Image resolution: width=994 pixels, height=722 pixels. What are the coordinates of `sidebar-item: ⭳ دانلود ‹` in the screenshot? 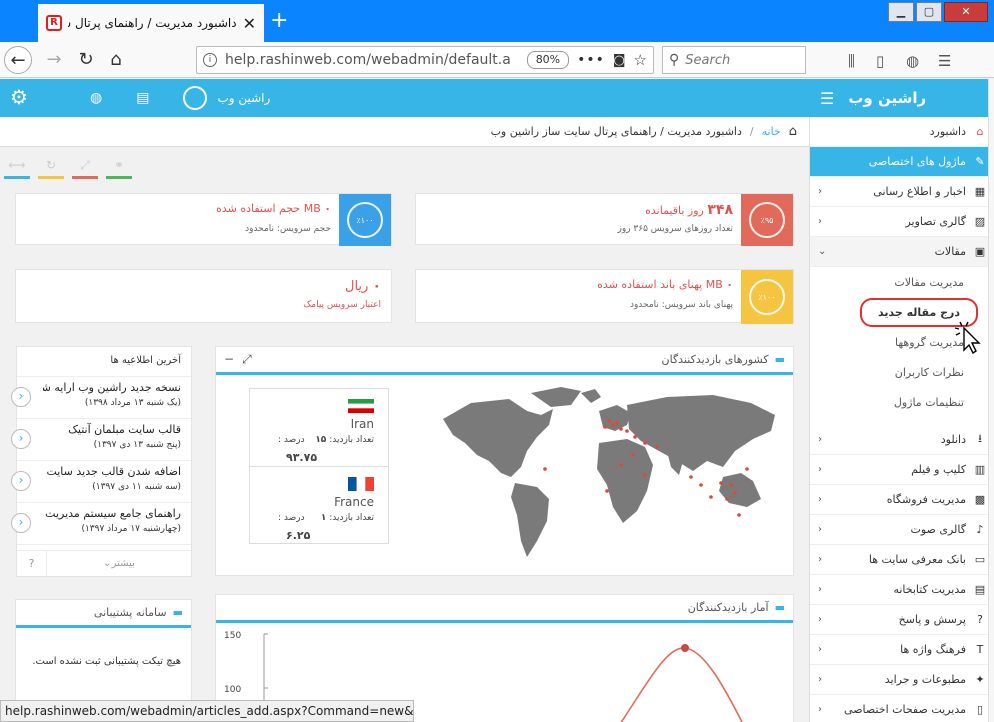 It's located at (902, 440).